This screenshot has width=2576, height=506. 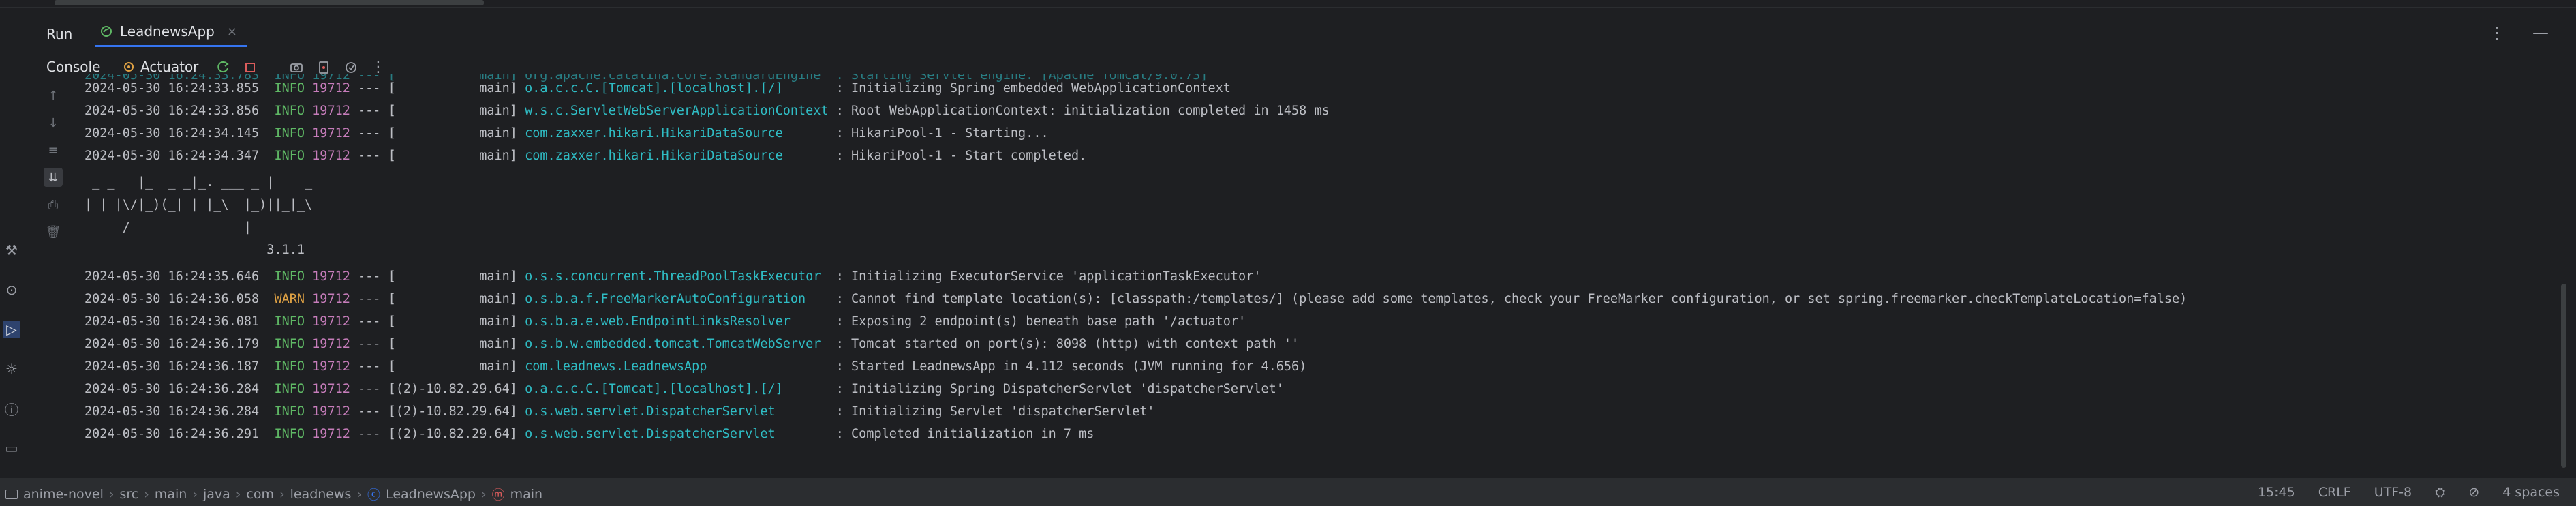 I want to click on run-config-label: LeadnewsApp, so click(x=167, y=31).